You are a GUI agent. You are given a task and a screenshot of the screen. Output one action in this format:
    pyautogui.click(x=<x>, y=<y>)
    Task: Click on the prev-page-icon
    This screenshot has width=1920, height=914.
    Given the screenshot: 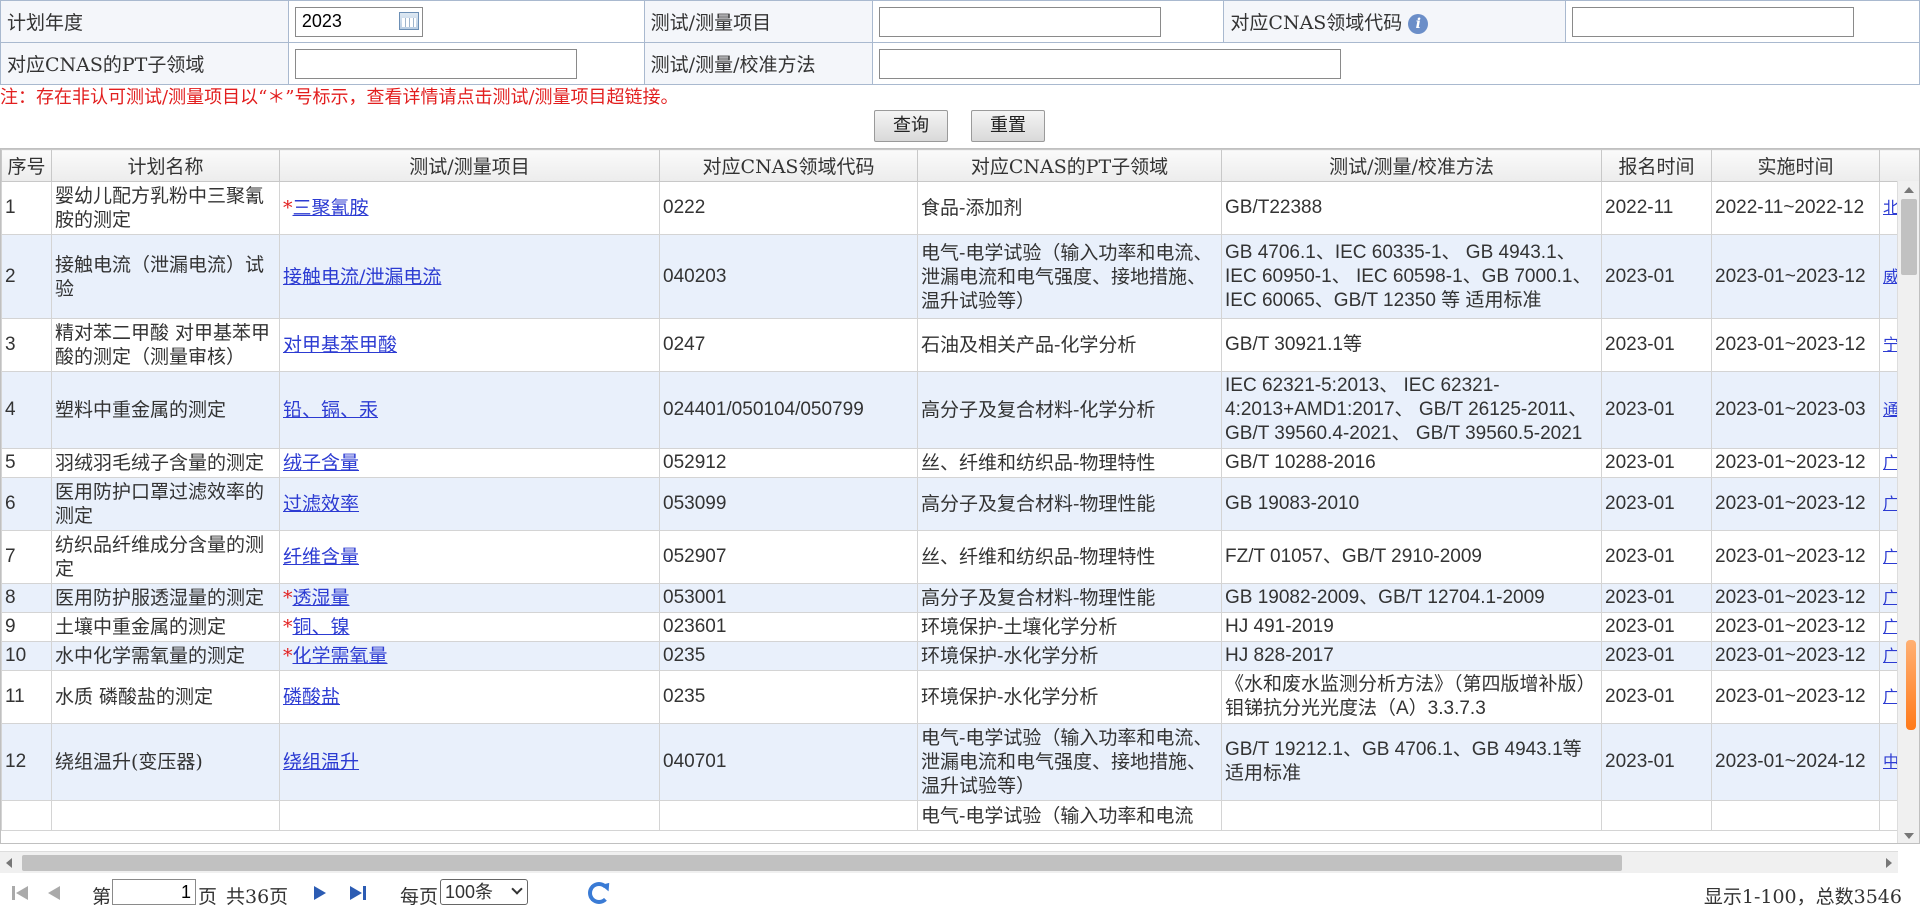 What is the action you would take?
    pyautogui.click(x=55, y=893)
    